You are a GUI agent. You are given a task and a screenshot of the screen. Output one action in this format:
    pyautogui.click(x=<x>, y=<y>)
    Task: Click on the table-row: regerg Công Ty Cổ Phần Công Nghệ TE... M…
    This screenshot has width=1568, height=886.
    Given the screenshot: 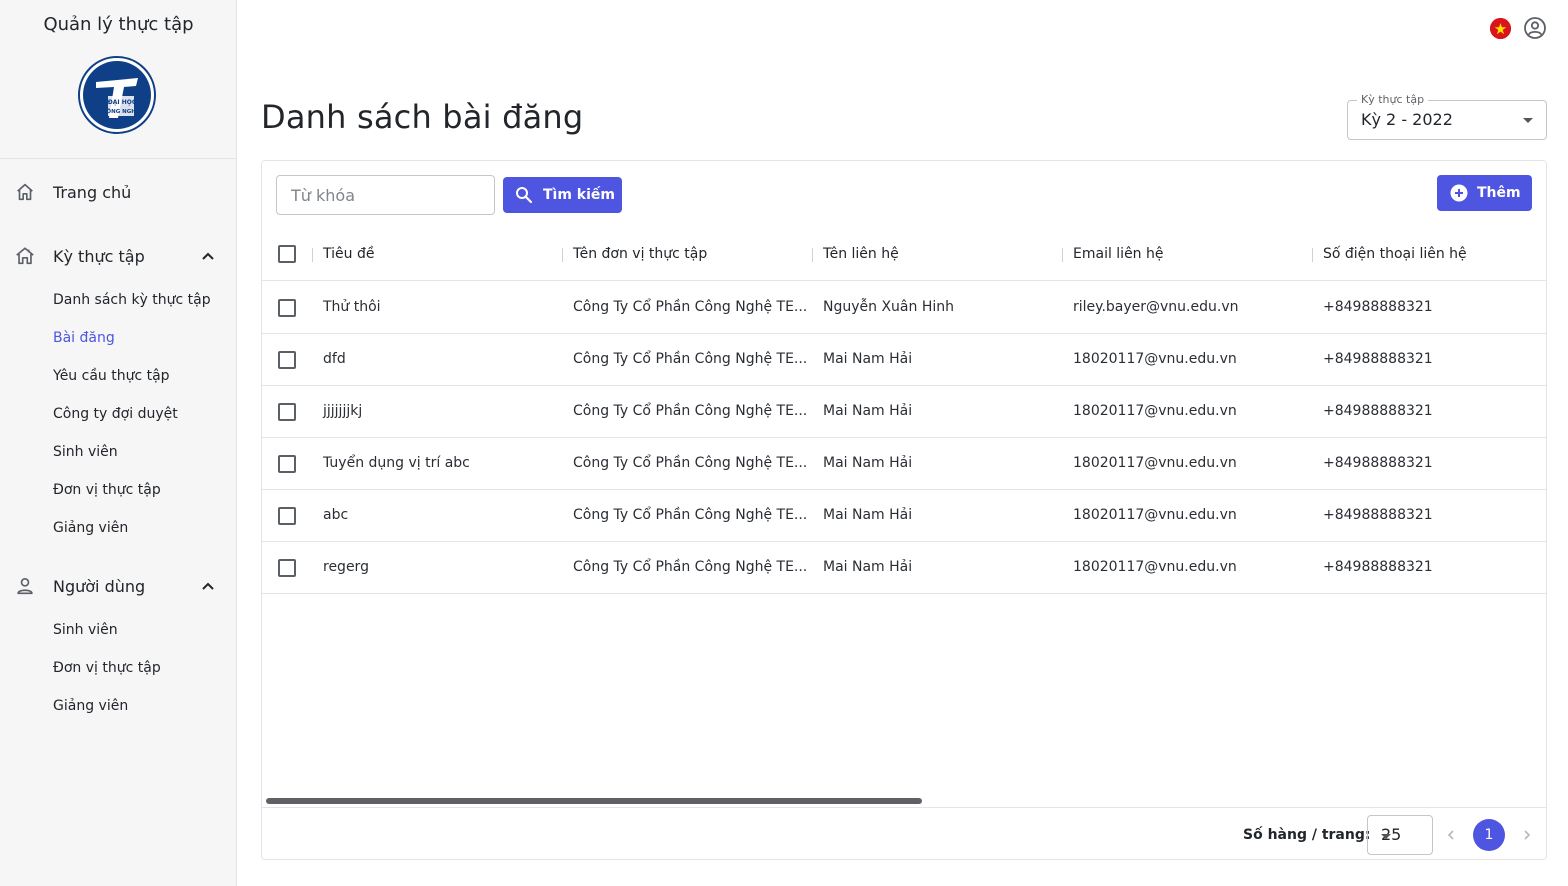 What is the action you would take?
    pyautogui.click(x=904, y=568)
    